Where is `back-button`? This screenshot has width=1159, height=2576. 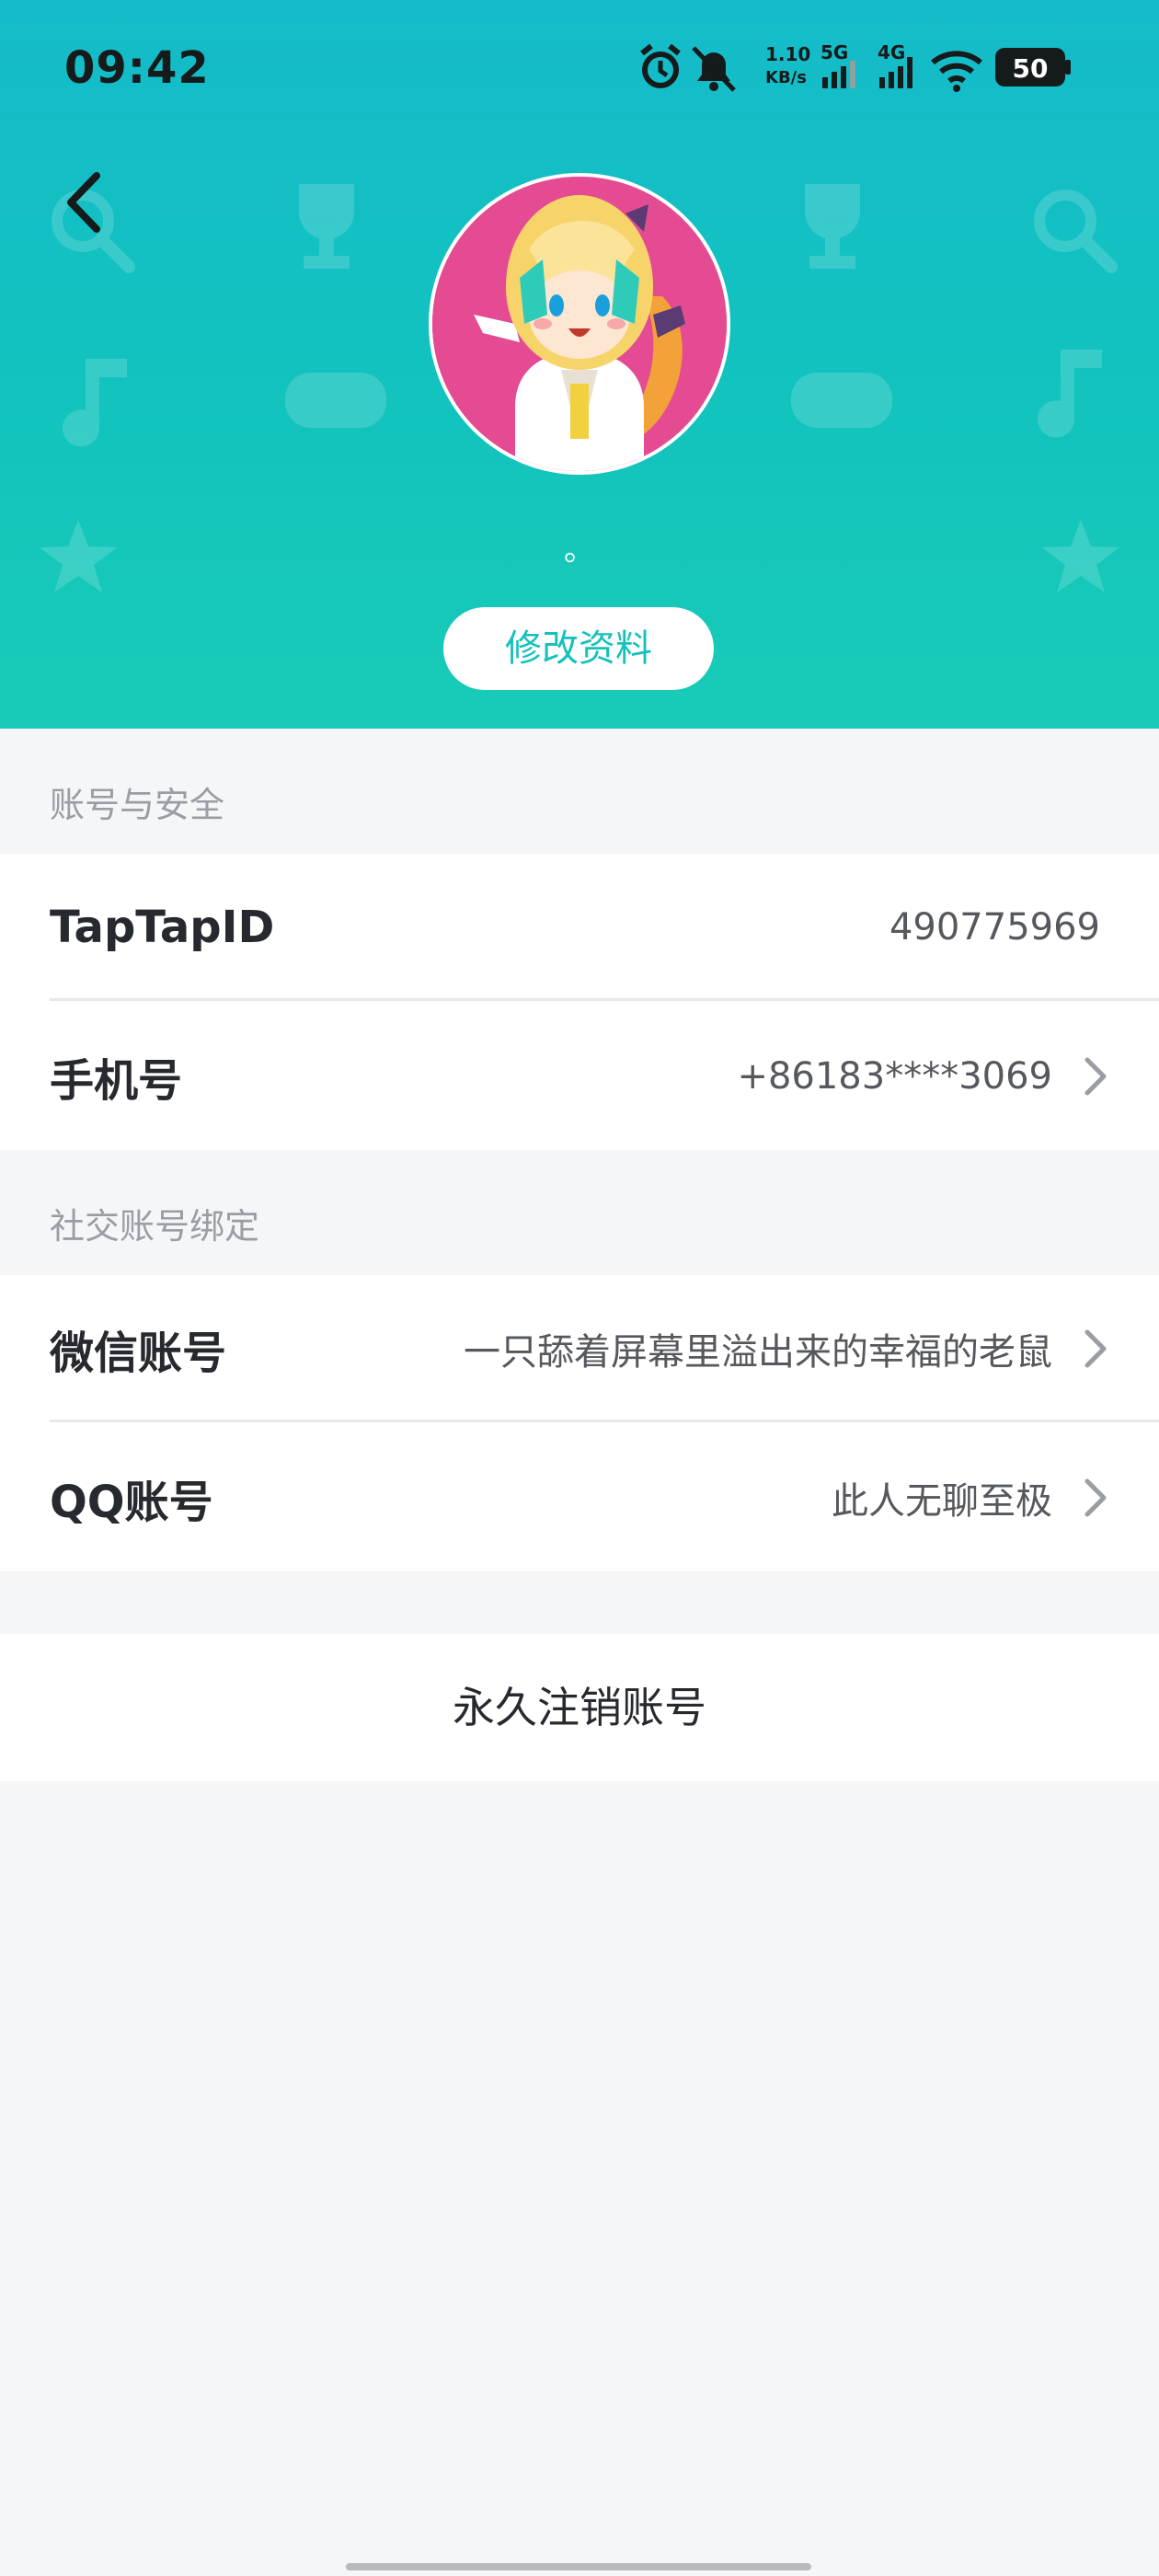
back-button is located at coordinates (84, 202).